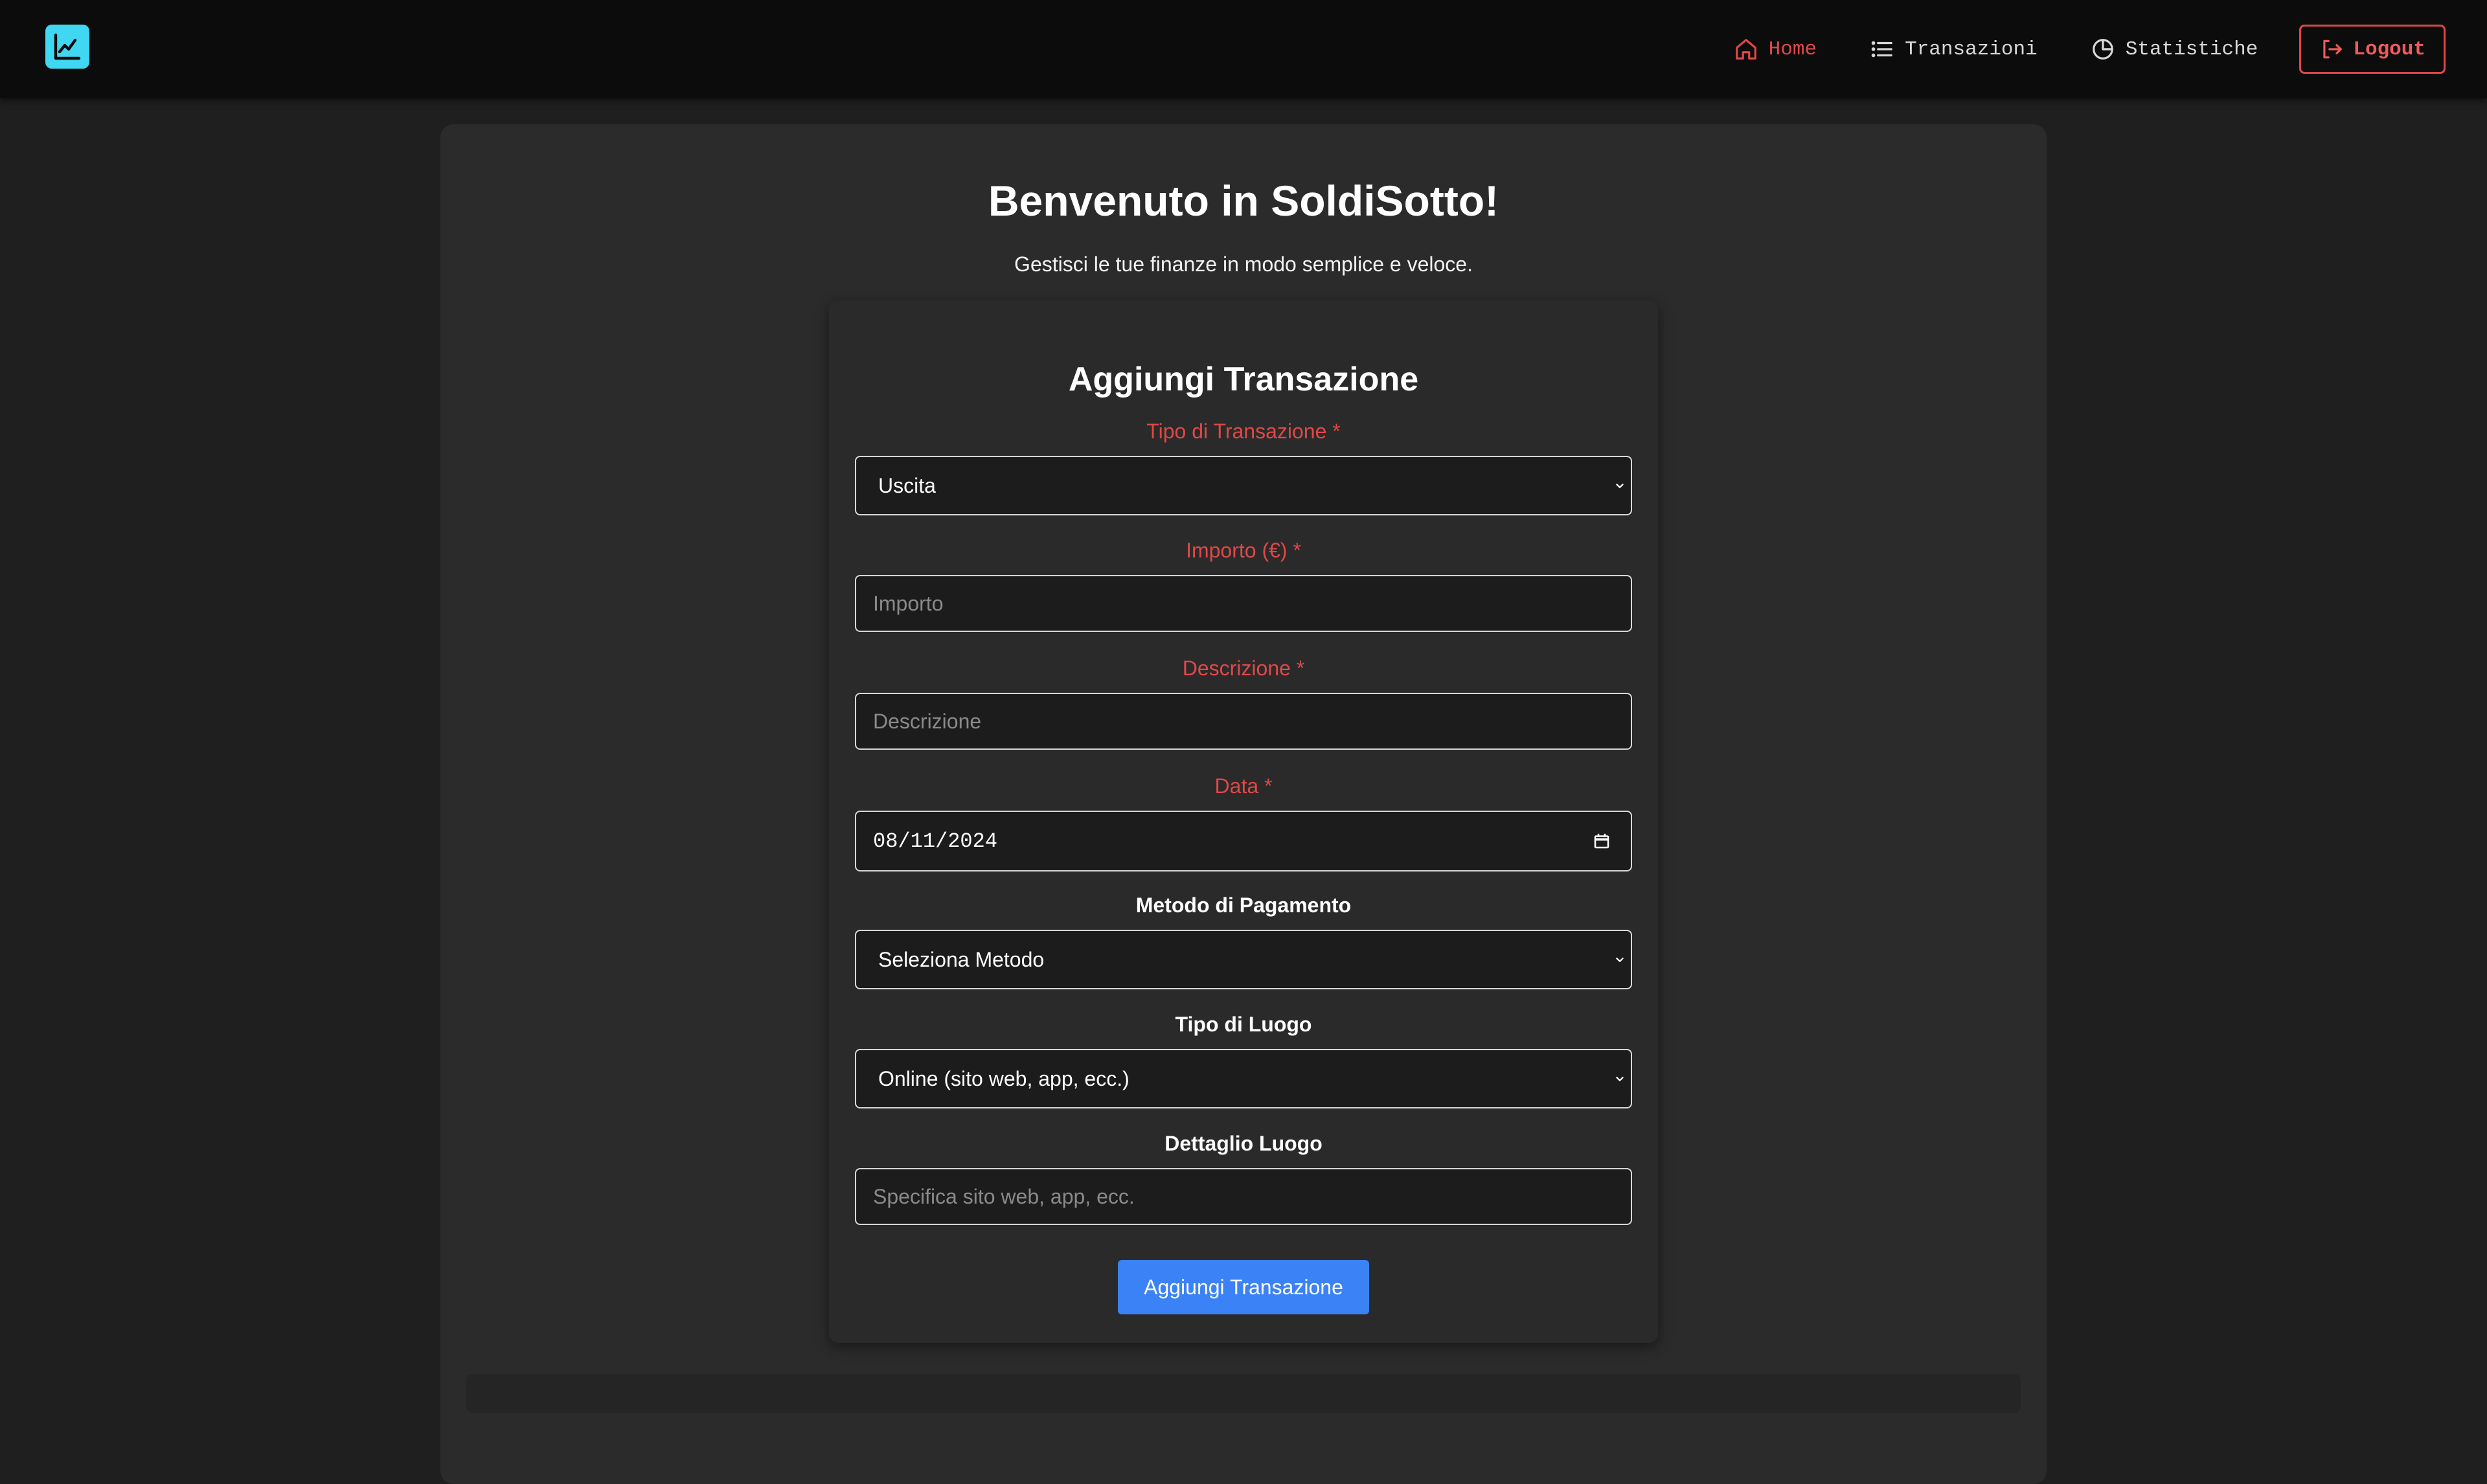  What do you see at coordinates (1243, 1143) in the screenshot?
I see `place-detail-label: Dettaglio Luogo` at bounding box center [1243, 1143].